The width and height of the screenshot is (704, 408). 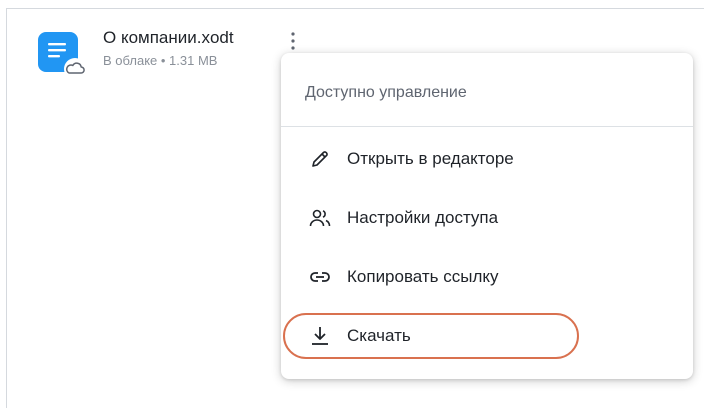 I want to click on menu-item-label: Копировать ссылку, so click(x=423, y=276).